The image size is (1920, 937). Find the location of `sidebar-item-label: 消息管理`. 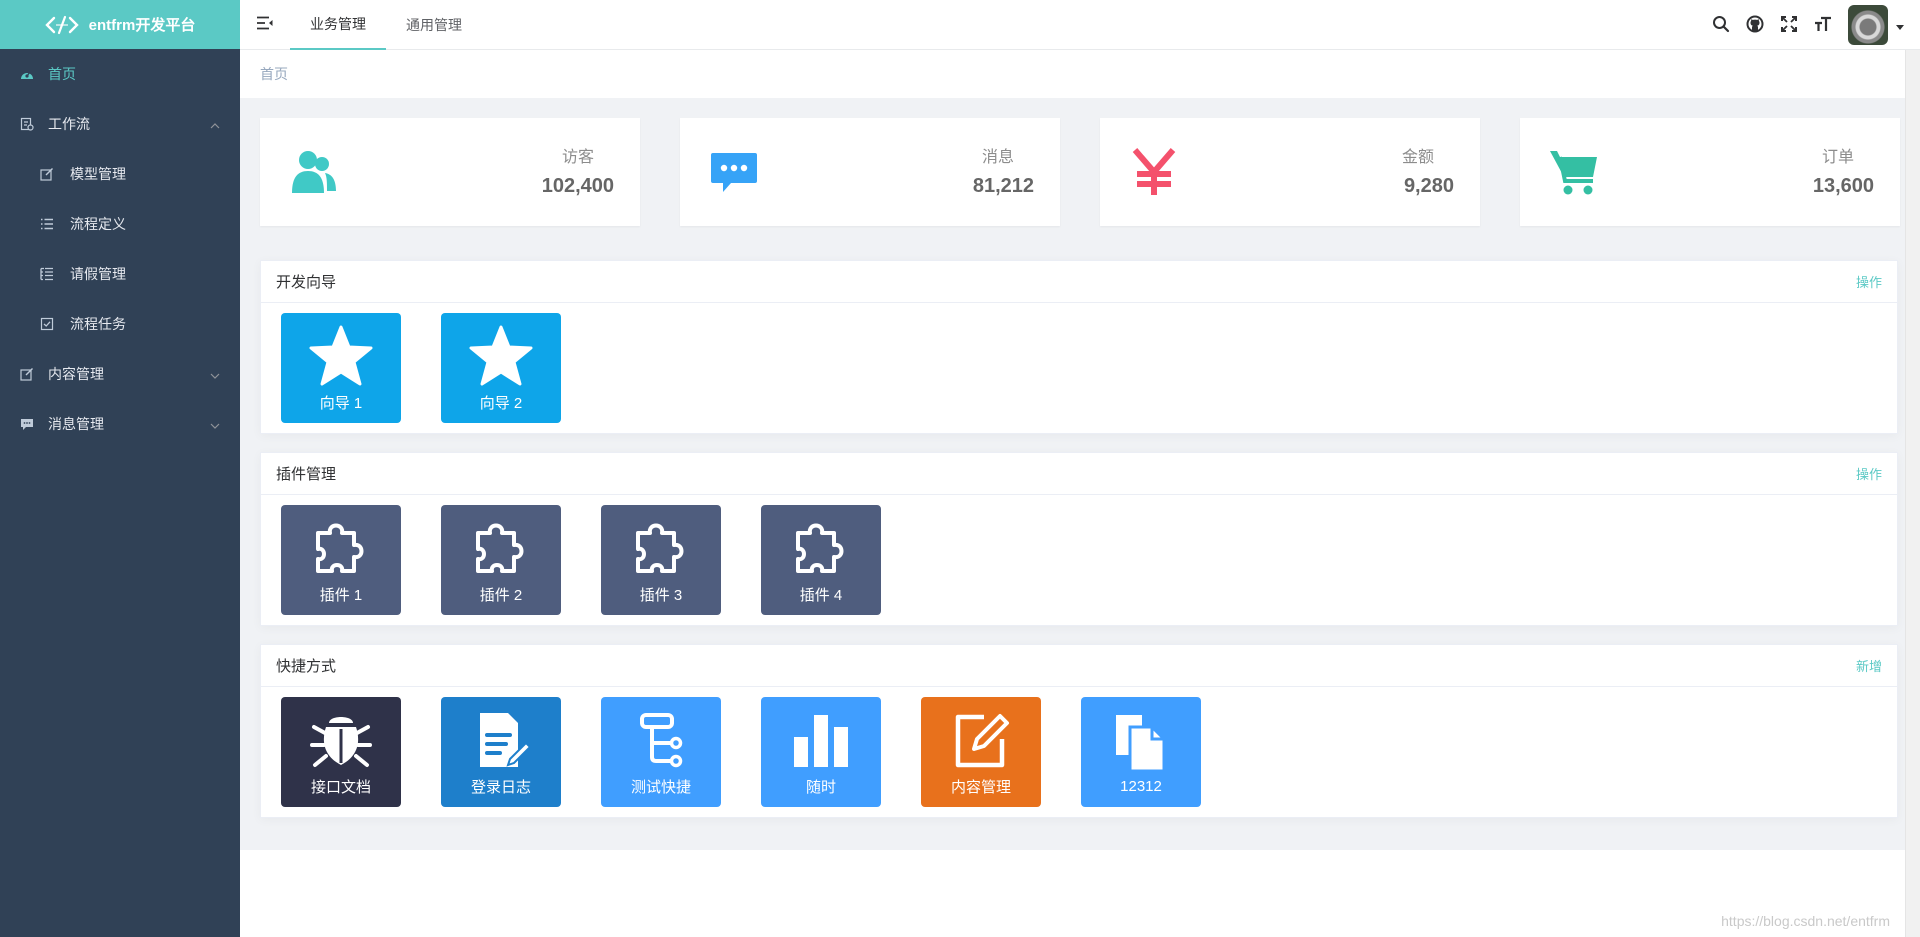

sidebar-item-label: 消息管理 is located at coordinates (76, 424).